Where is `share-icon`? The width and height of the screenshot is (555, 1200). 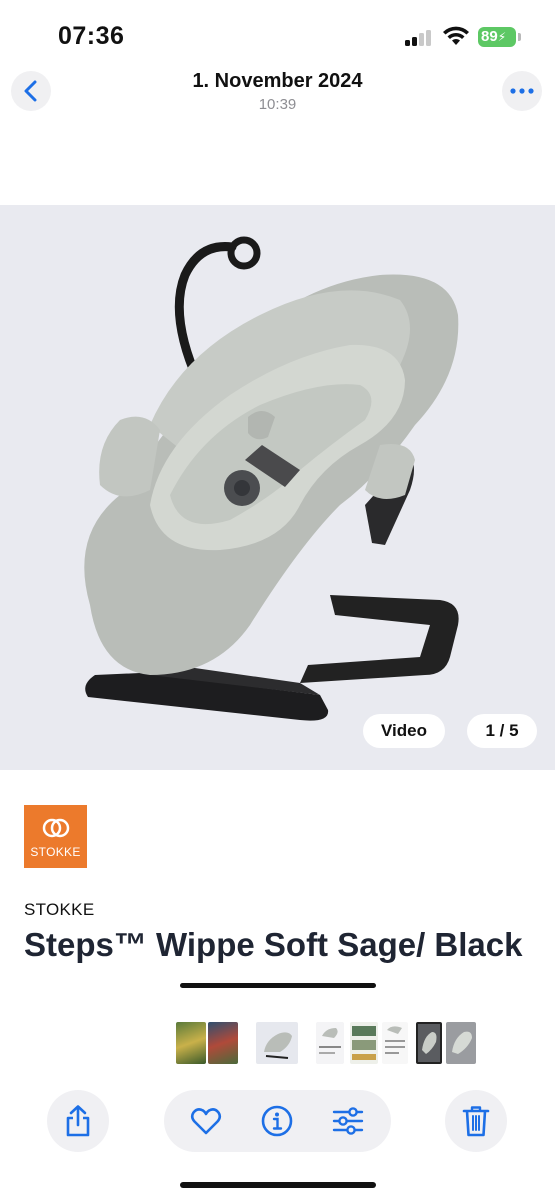 share-icon is located at coordinates (78, 1121).